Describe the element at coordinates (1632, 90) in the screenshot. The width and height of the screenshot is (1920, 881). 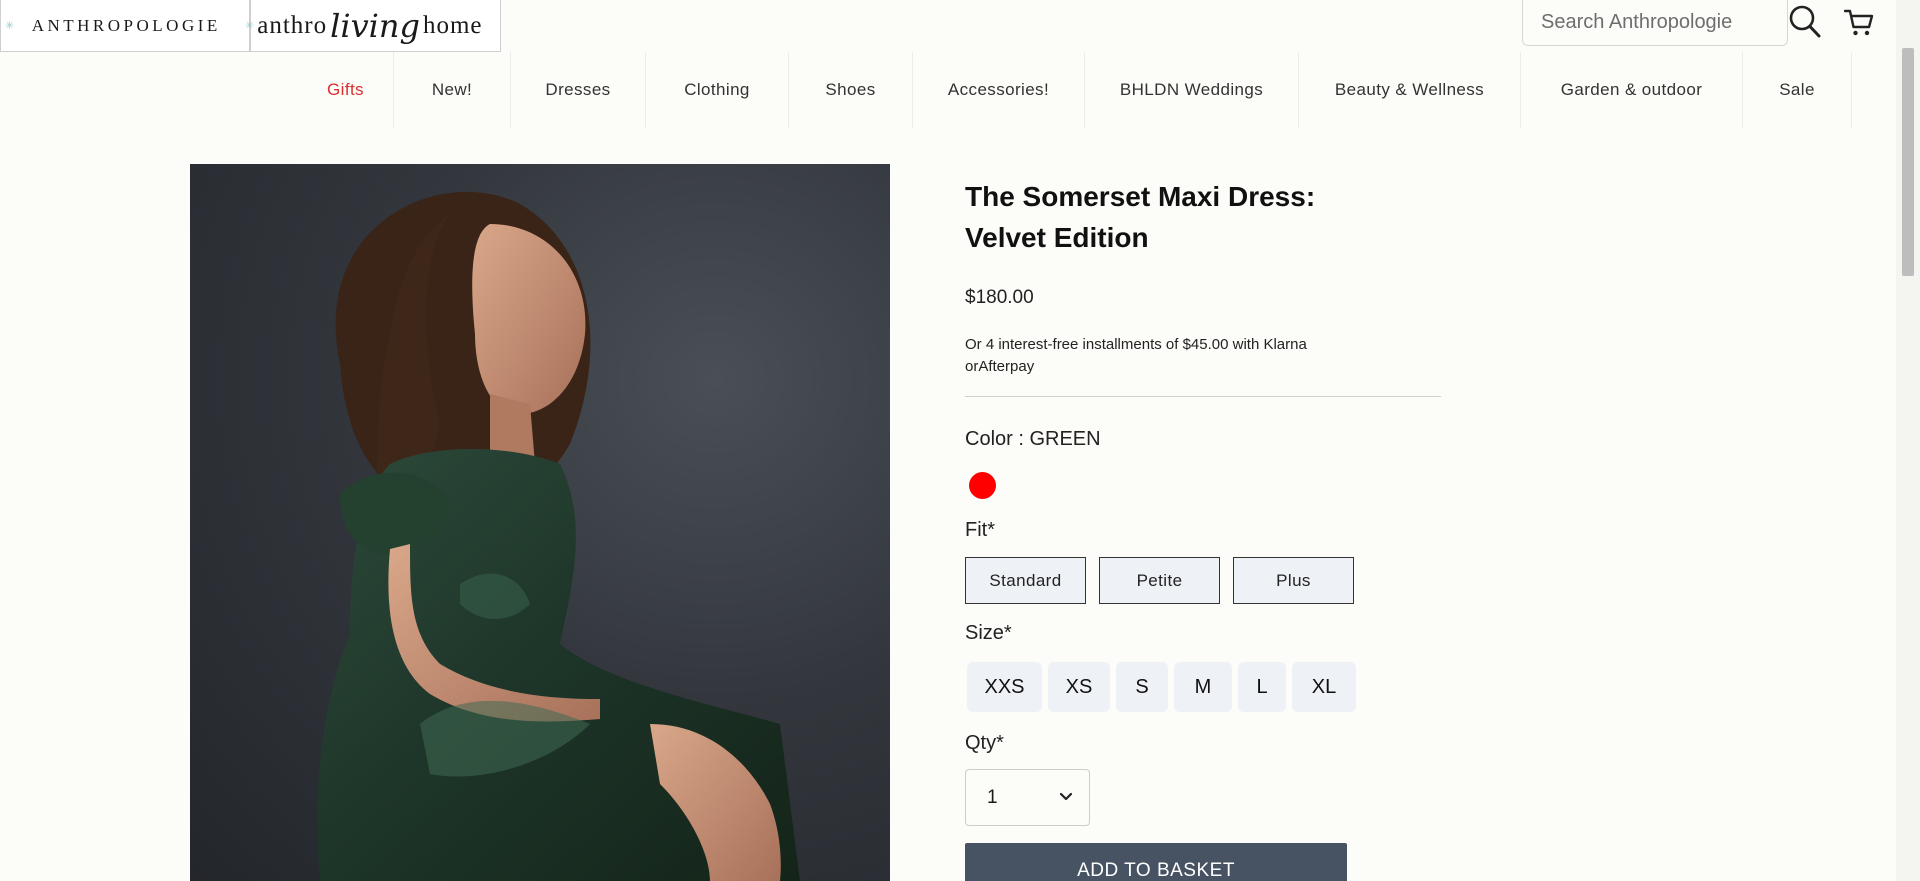
I see `nav-item-garden-outdoor: Garden & outdoor` at that location.